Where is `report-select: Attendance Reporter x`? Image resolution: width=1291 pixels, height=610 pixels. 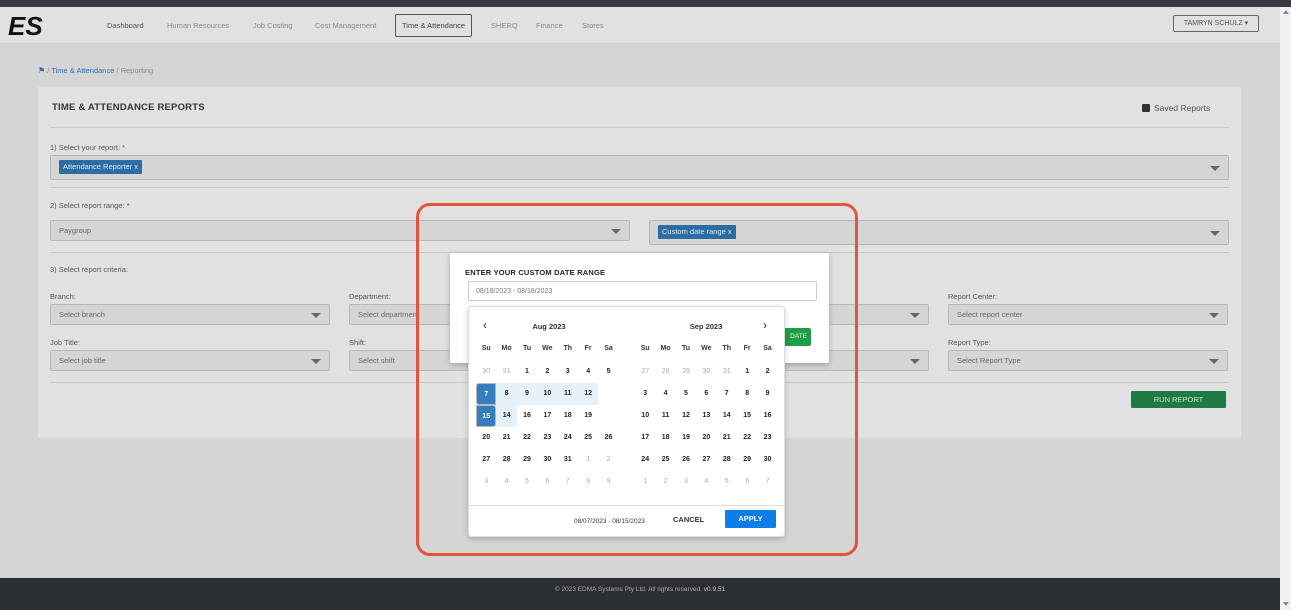
report-select: Attendance Reporter x is located at coordinates (639, 167).